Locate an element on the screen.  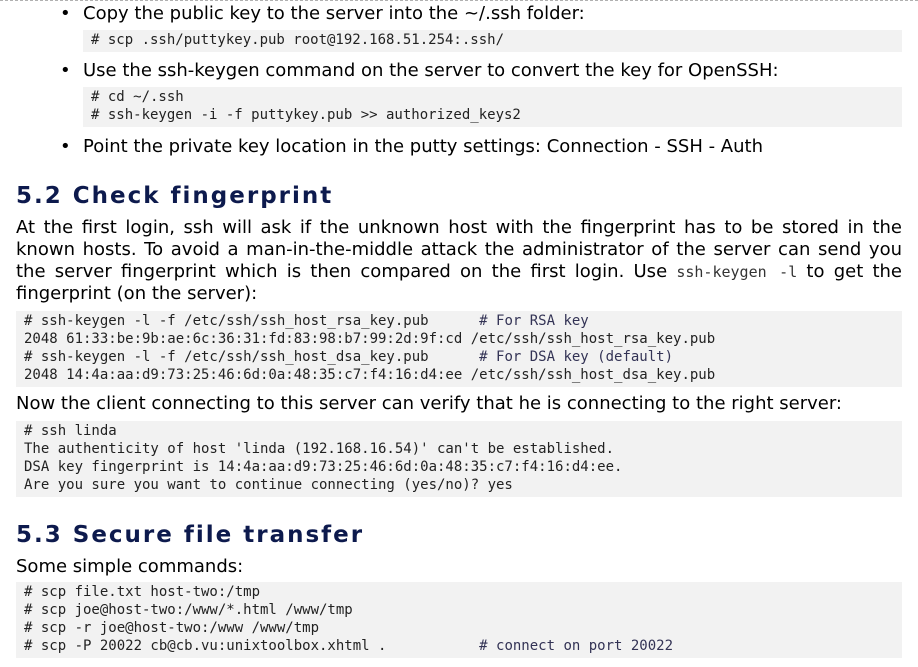
code-line: # scp file.txt host-two:/tmp is located at coordinates (142, 592).